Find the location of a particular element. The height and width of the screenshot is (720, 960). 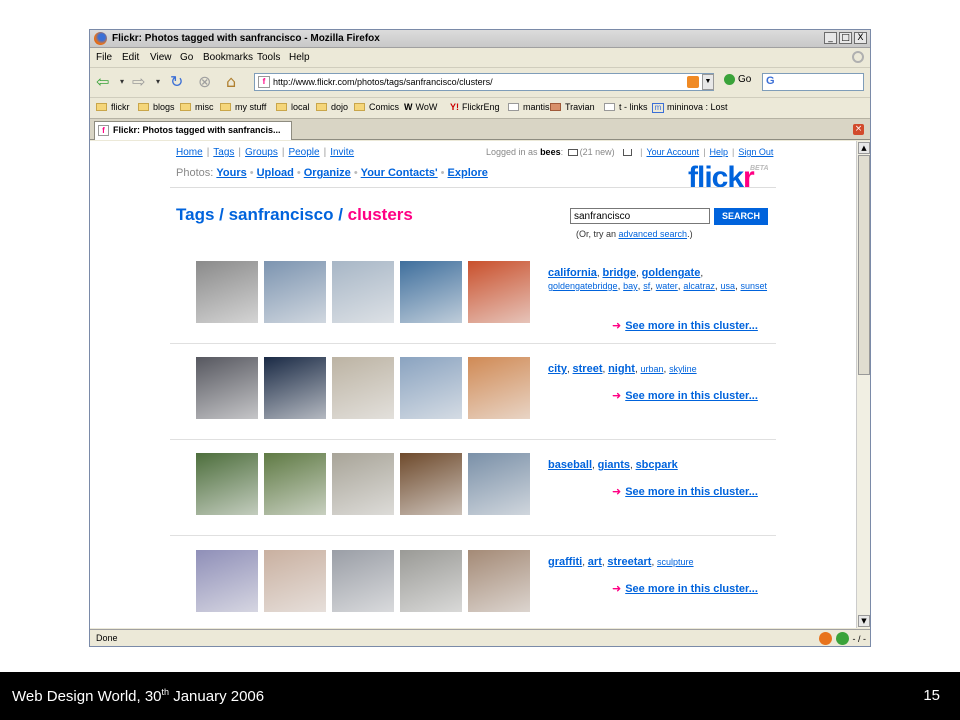

nav-tags-link: Tags is located at coordinates (223, 152).